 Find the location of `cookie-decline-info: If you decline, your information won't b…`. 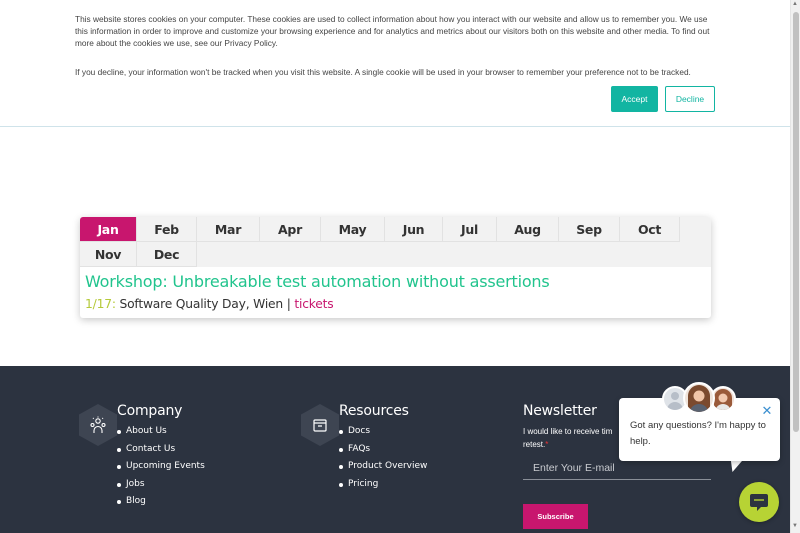

cookie-decline-info: If you decline, your information won't b… is located at coordinates (383, 72).